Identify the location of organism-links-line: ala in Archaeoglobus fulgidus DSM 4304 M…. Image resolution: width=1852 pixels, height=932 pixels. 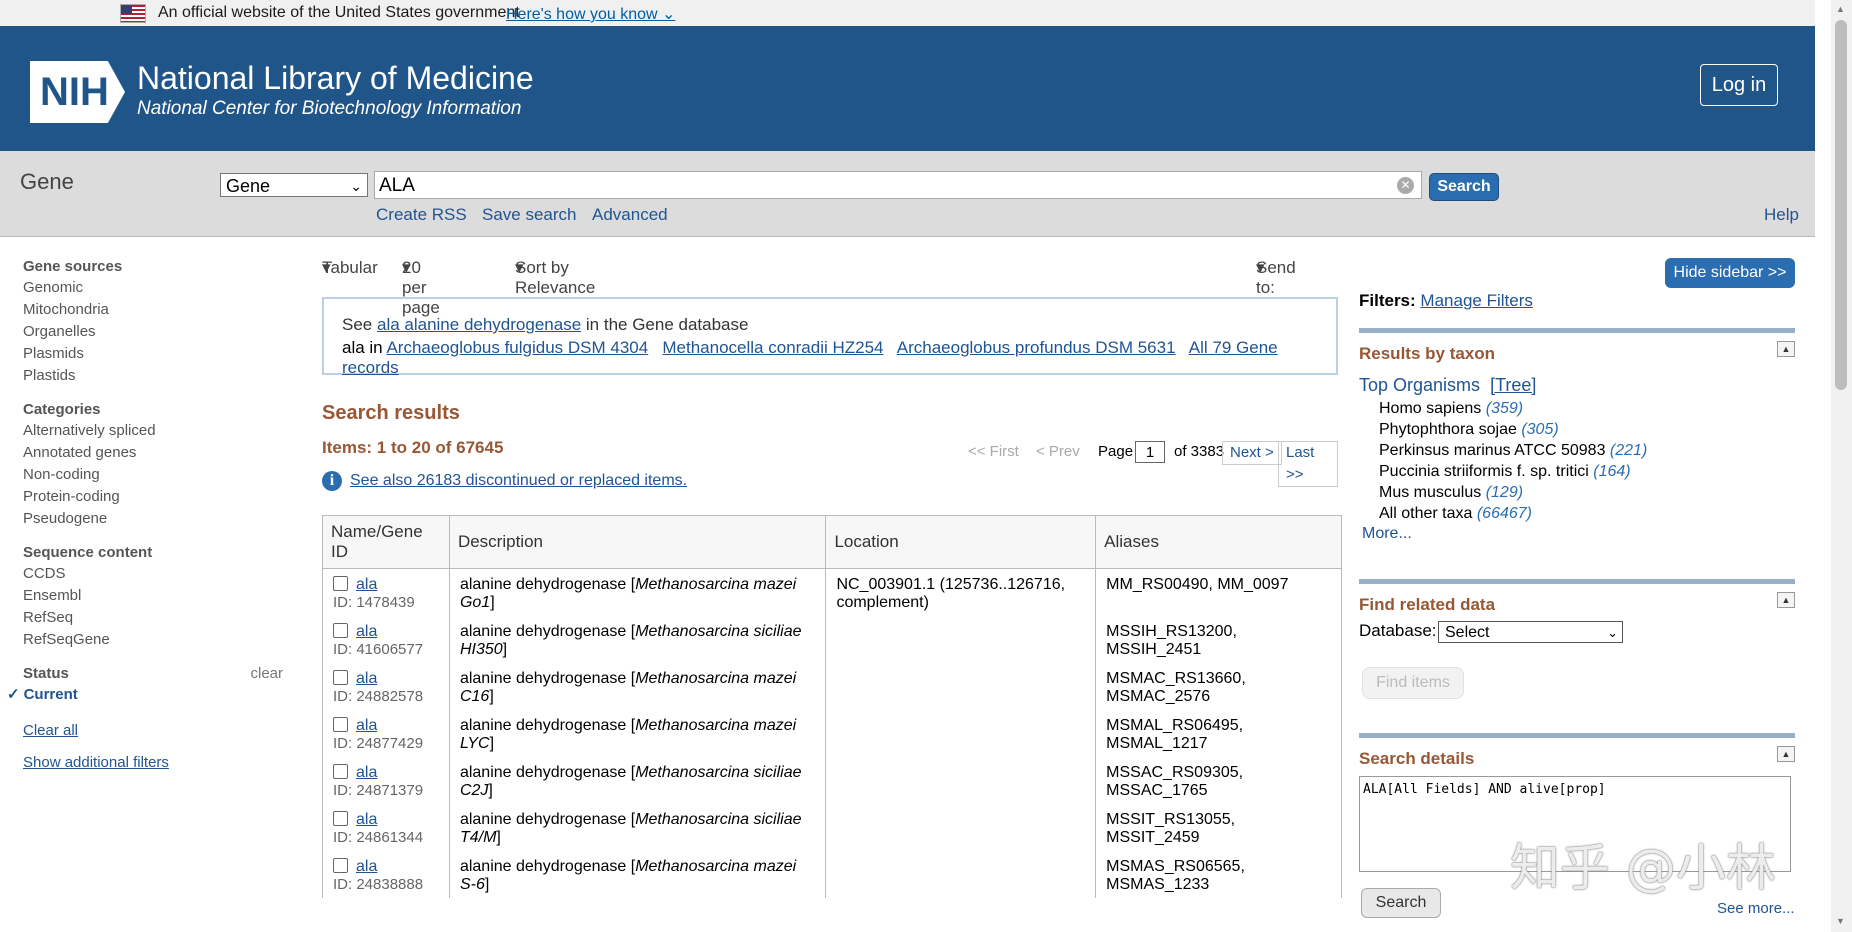
(810, 357).